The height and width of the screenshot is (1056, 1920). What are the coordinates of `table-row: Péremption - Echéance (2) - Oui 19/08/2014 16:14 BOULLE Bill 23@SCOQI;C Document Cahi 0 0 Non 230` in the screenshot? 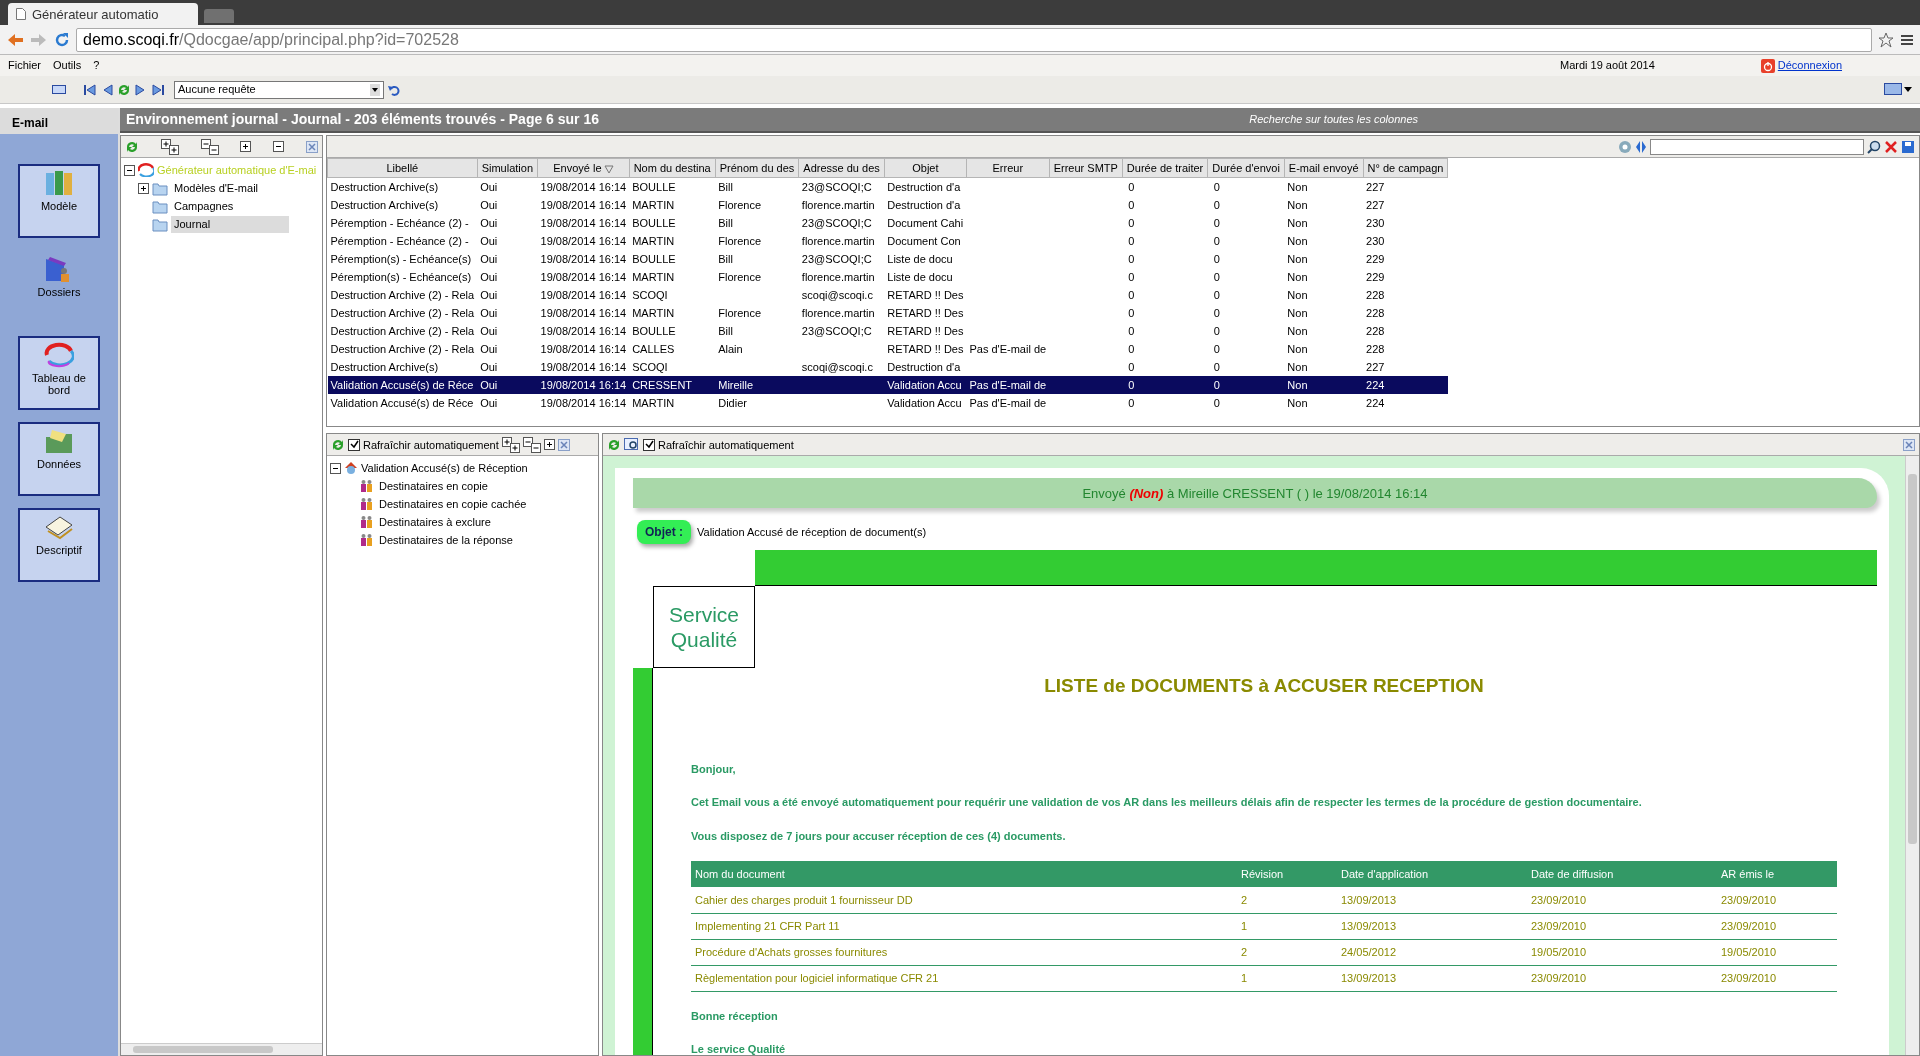 It's located at (887, 222).